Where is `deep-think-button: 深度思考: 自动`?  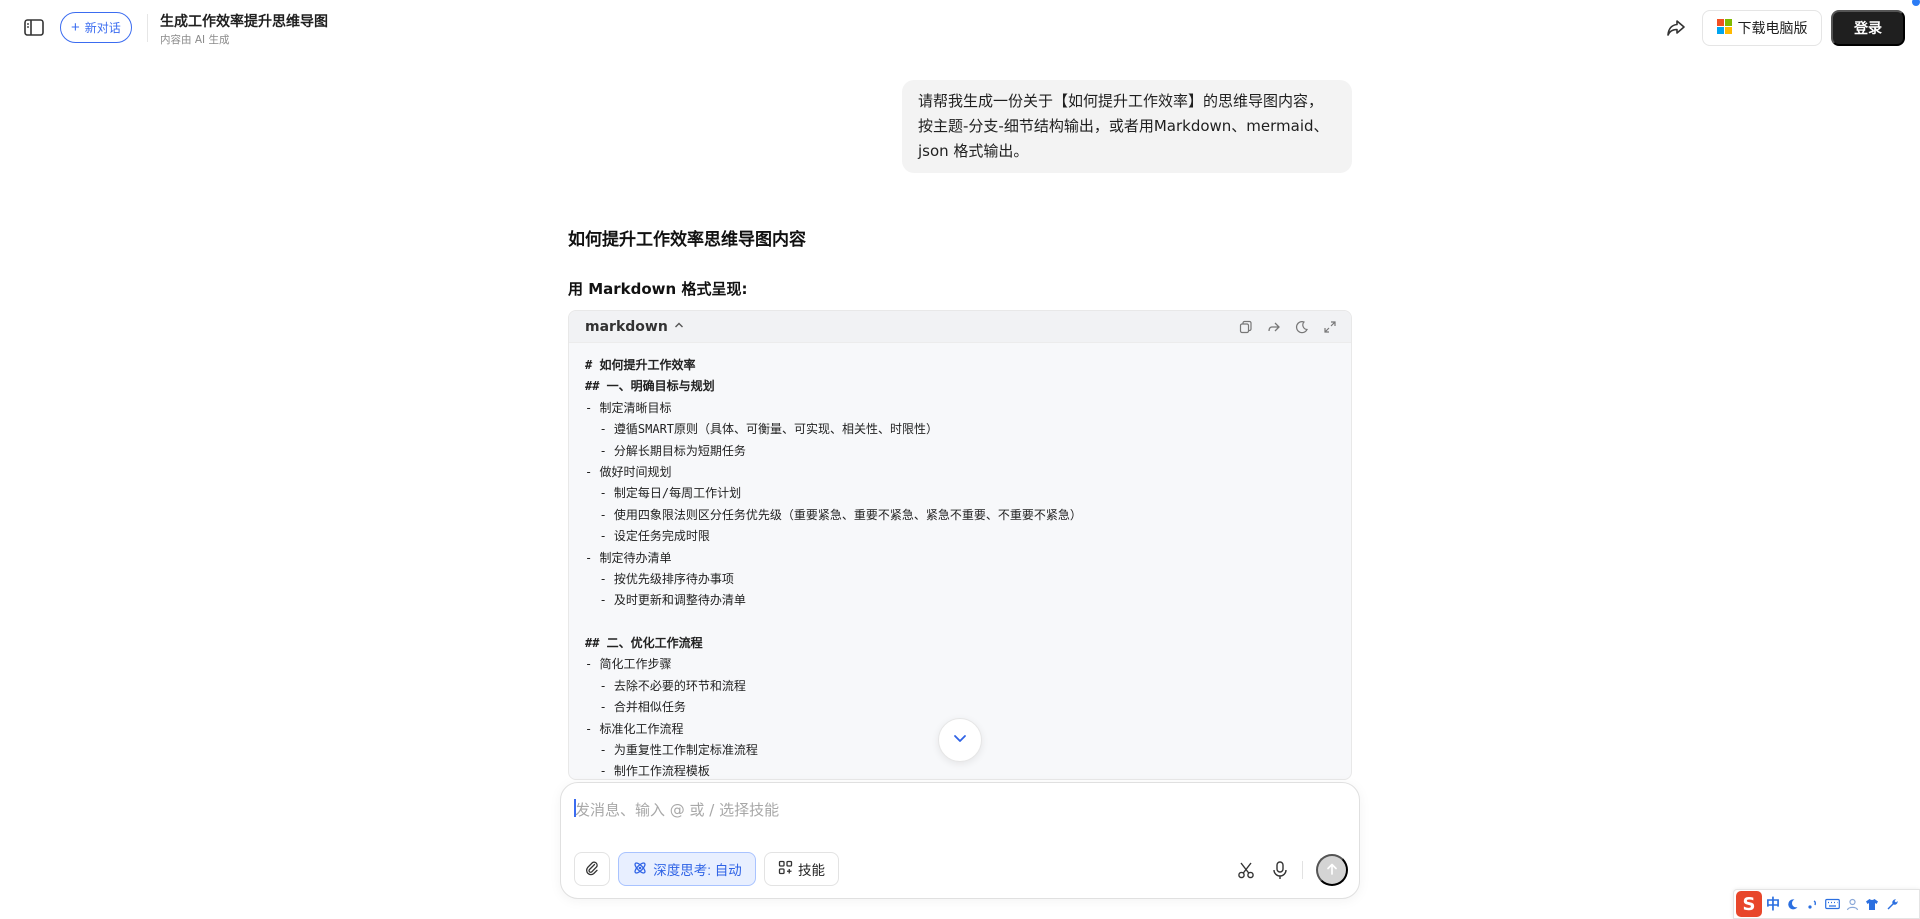 deep-think-button: 深度思考: 自动 is located at coordinates (687, 869).